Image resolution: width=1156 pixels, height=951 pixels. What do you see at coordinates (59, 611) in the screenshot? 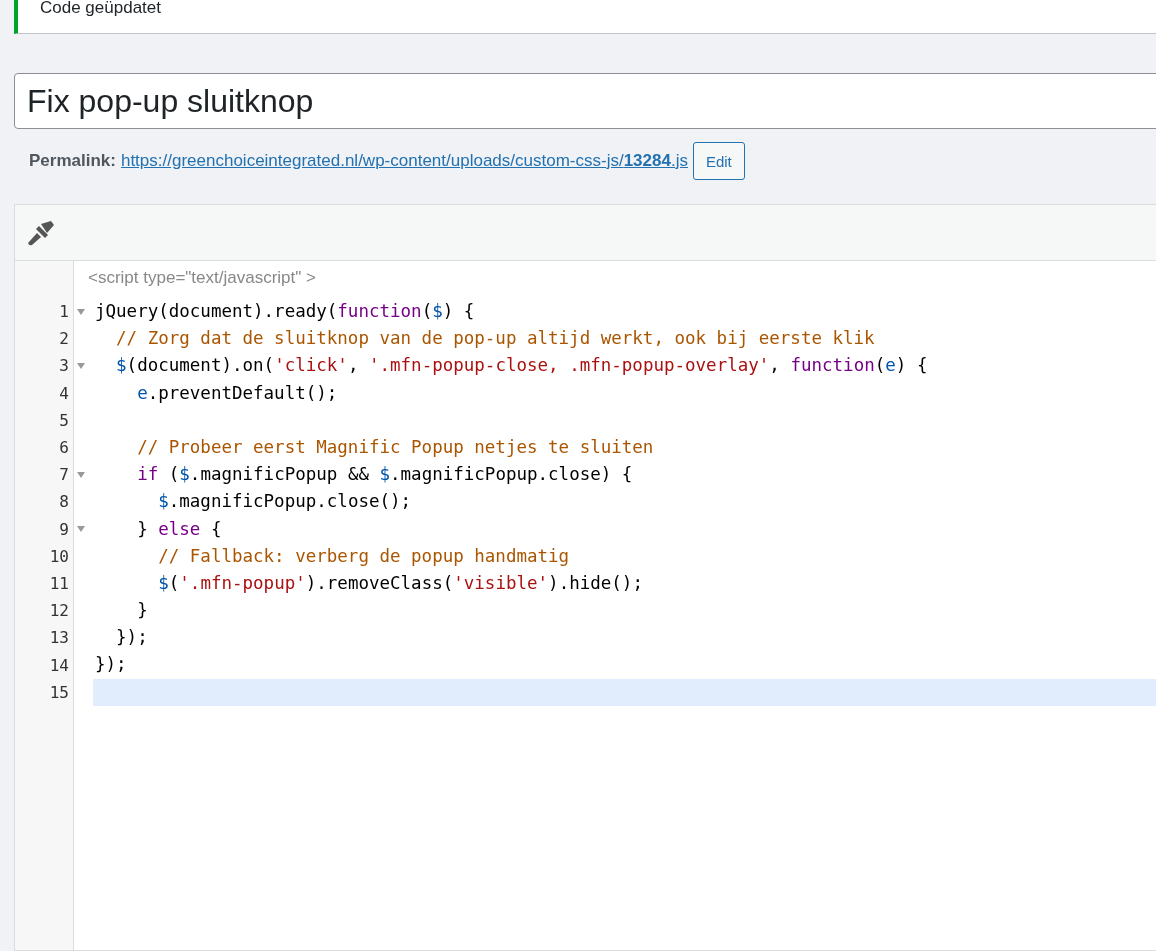
I see `line-number: 12` at bounding box center [59, 611].